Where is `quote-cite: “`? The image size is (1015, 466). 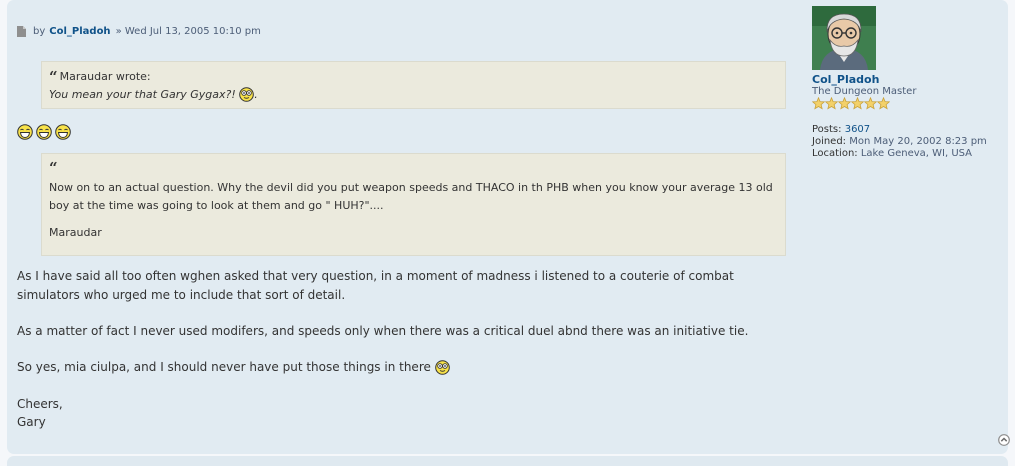
quote-cite: “ is located at coordinates (413, 168).